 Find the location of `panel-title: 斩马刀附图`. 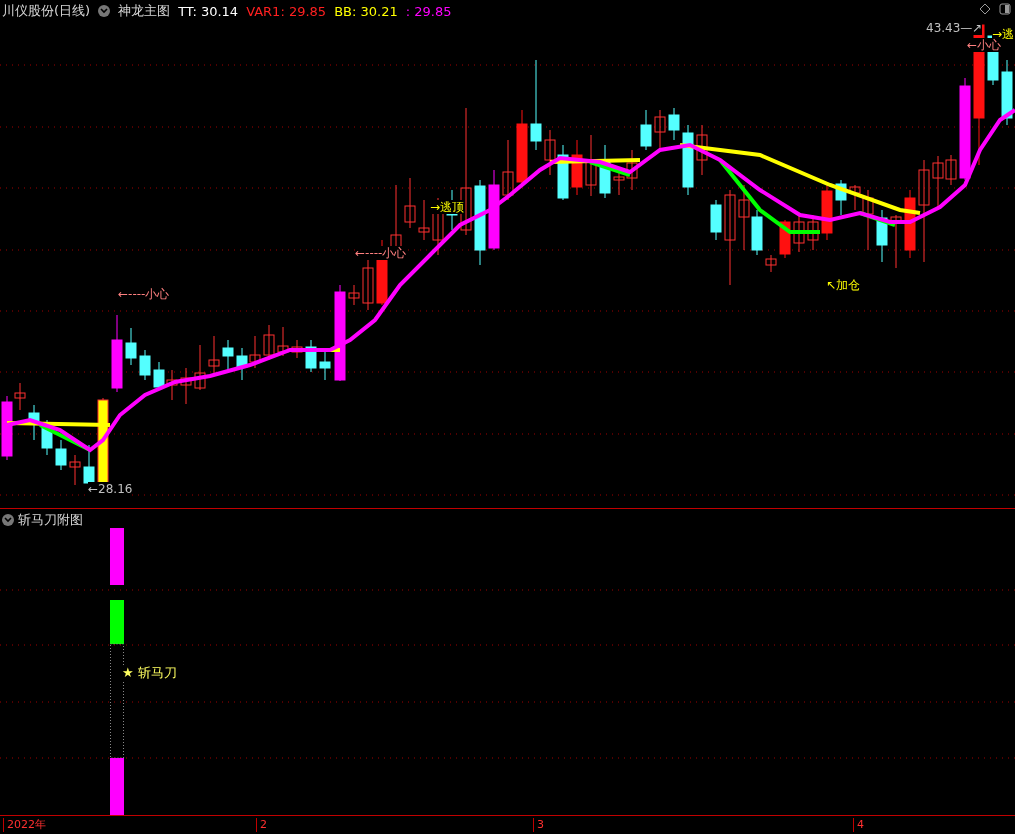

panel-title: 斩马刀附图 is located at coordinates (50, 520).